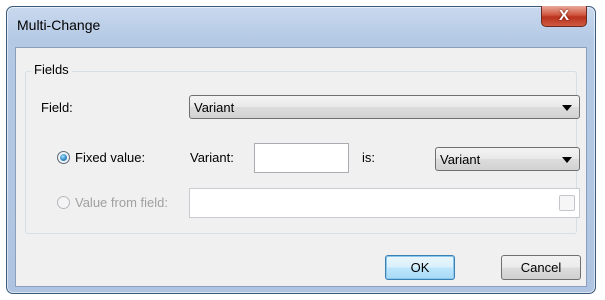  I want to click on value-from-field-input, so click(384, 203).